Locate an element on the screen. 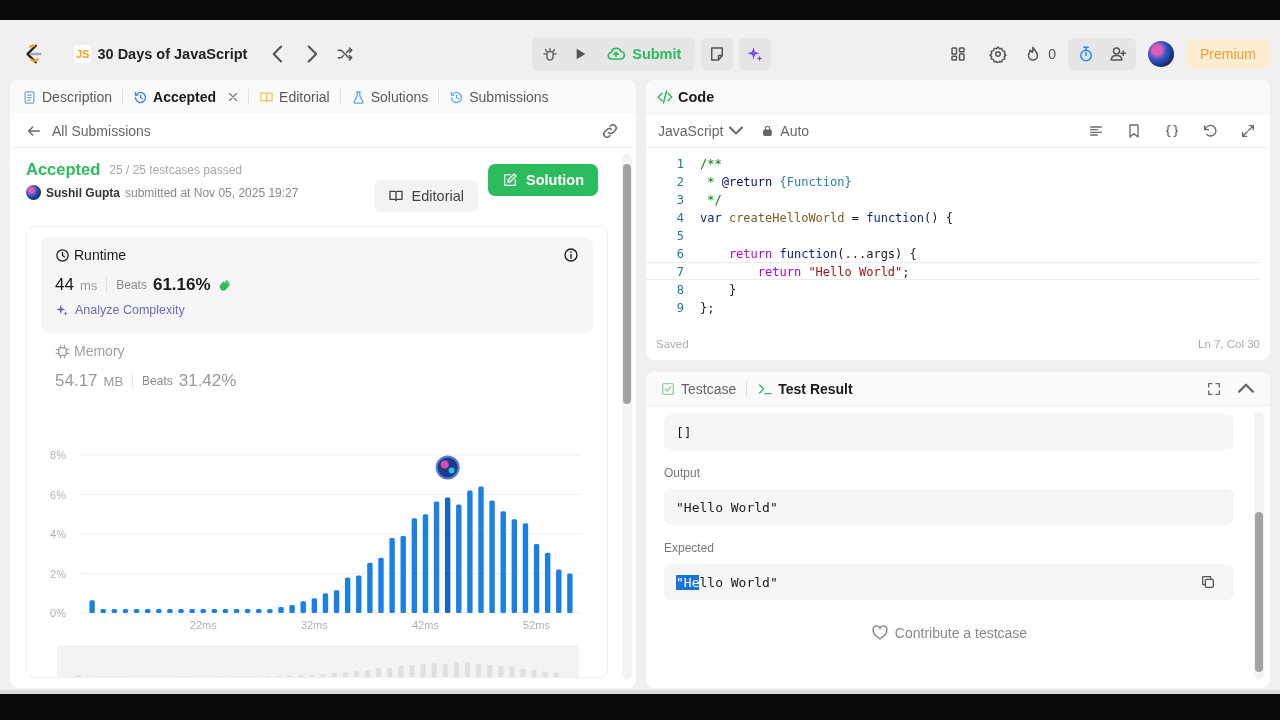  auto-mode-button: Auto is located at coordinates (785, 130).